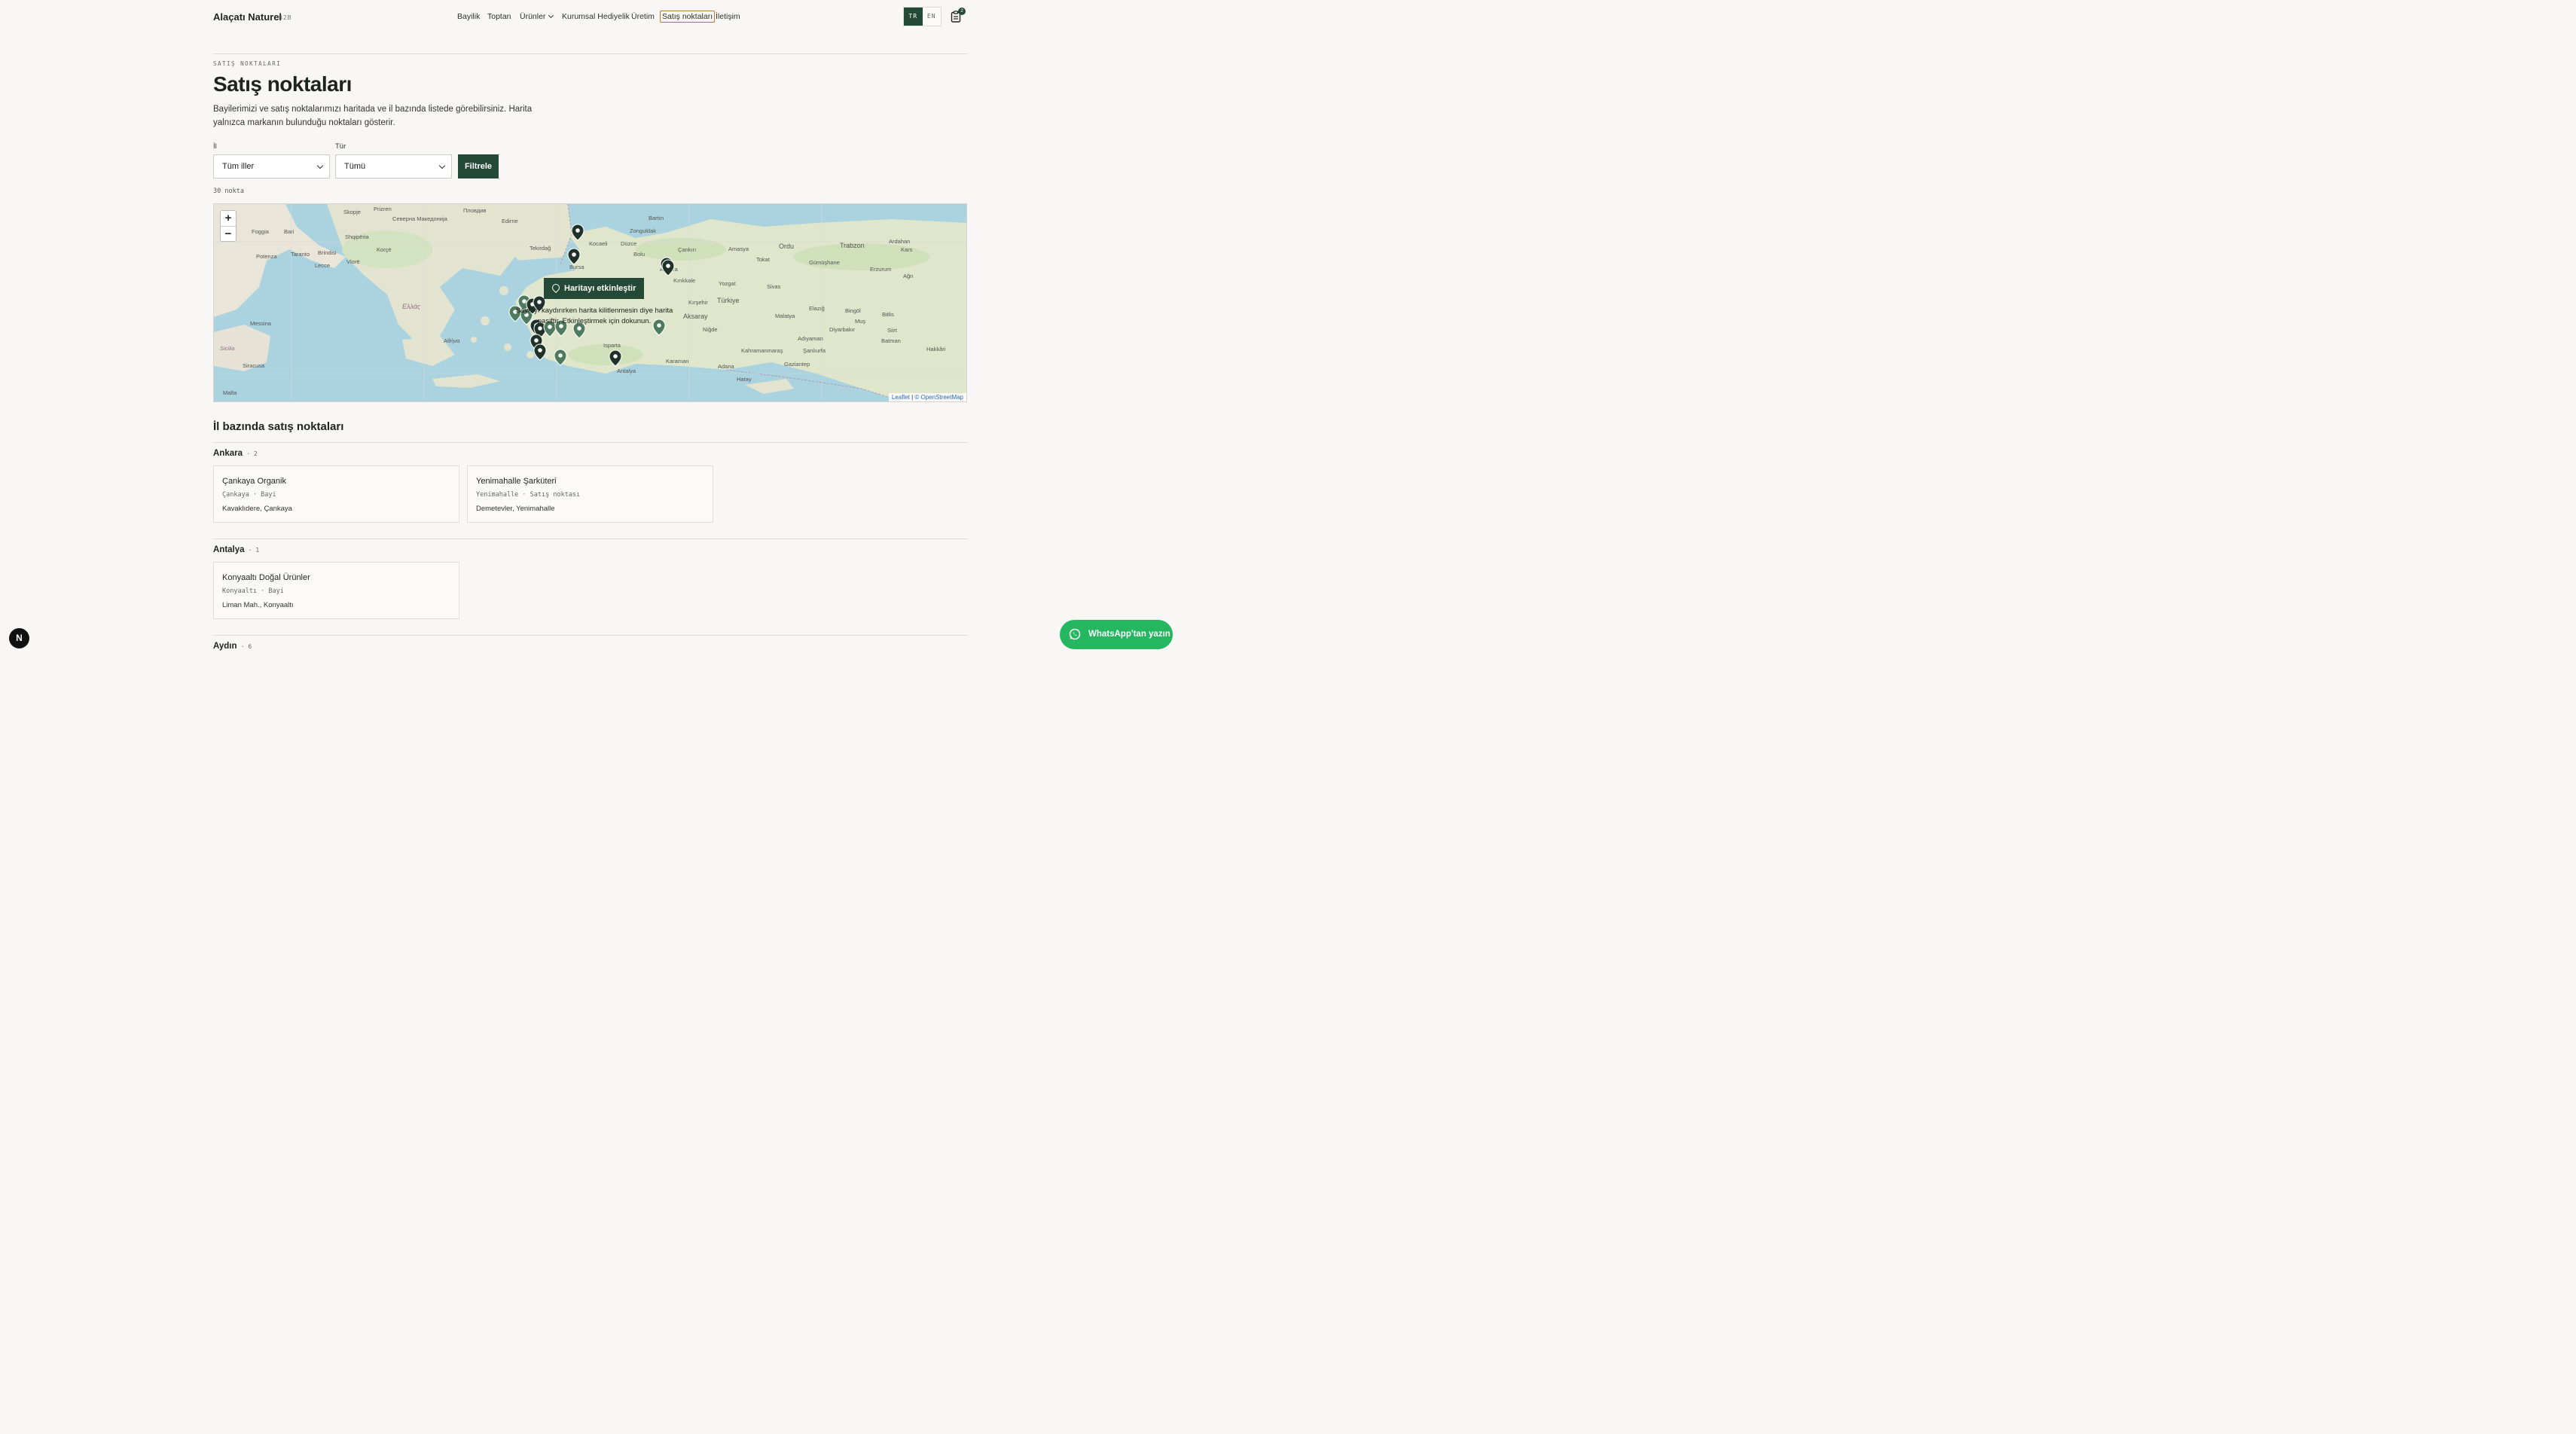 This screenshot has width=2576, height=1434. What do you see at coordinates (913, 17) in the screenshot?
I see `lang-tr-button: TR` at bounding box center [913, 17].